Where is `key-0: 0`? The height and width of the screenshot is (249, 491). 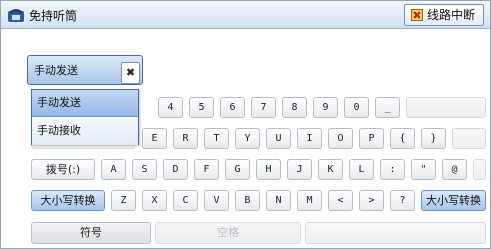 key-0: 0 is located at coordinates (356, 107).